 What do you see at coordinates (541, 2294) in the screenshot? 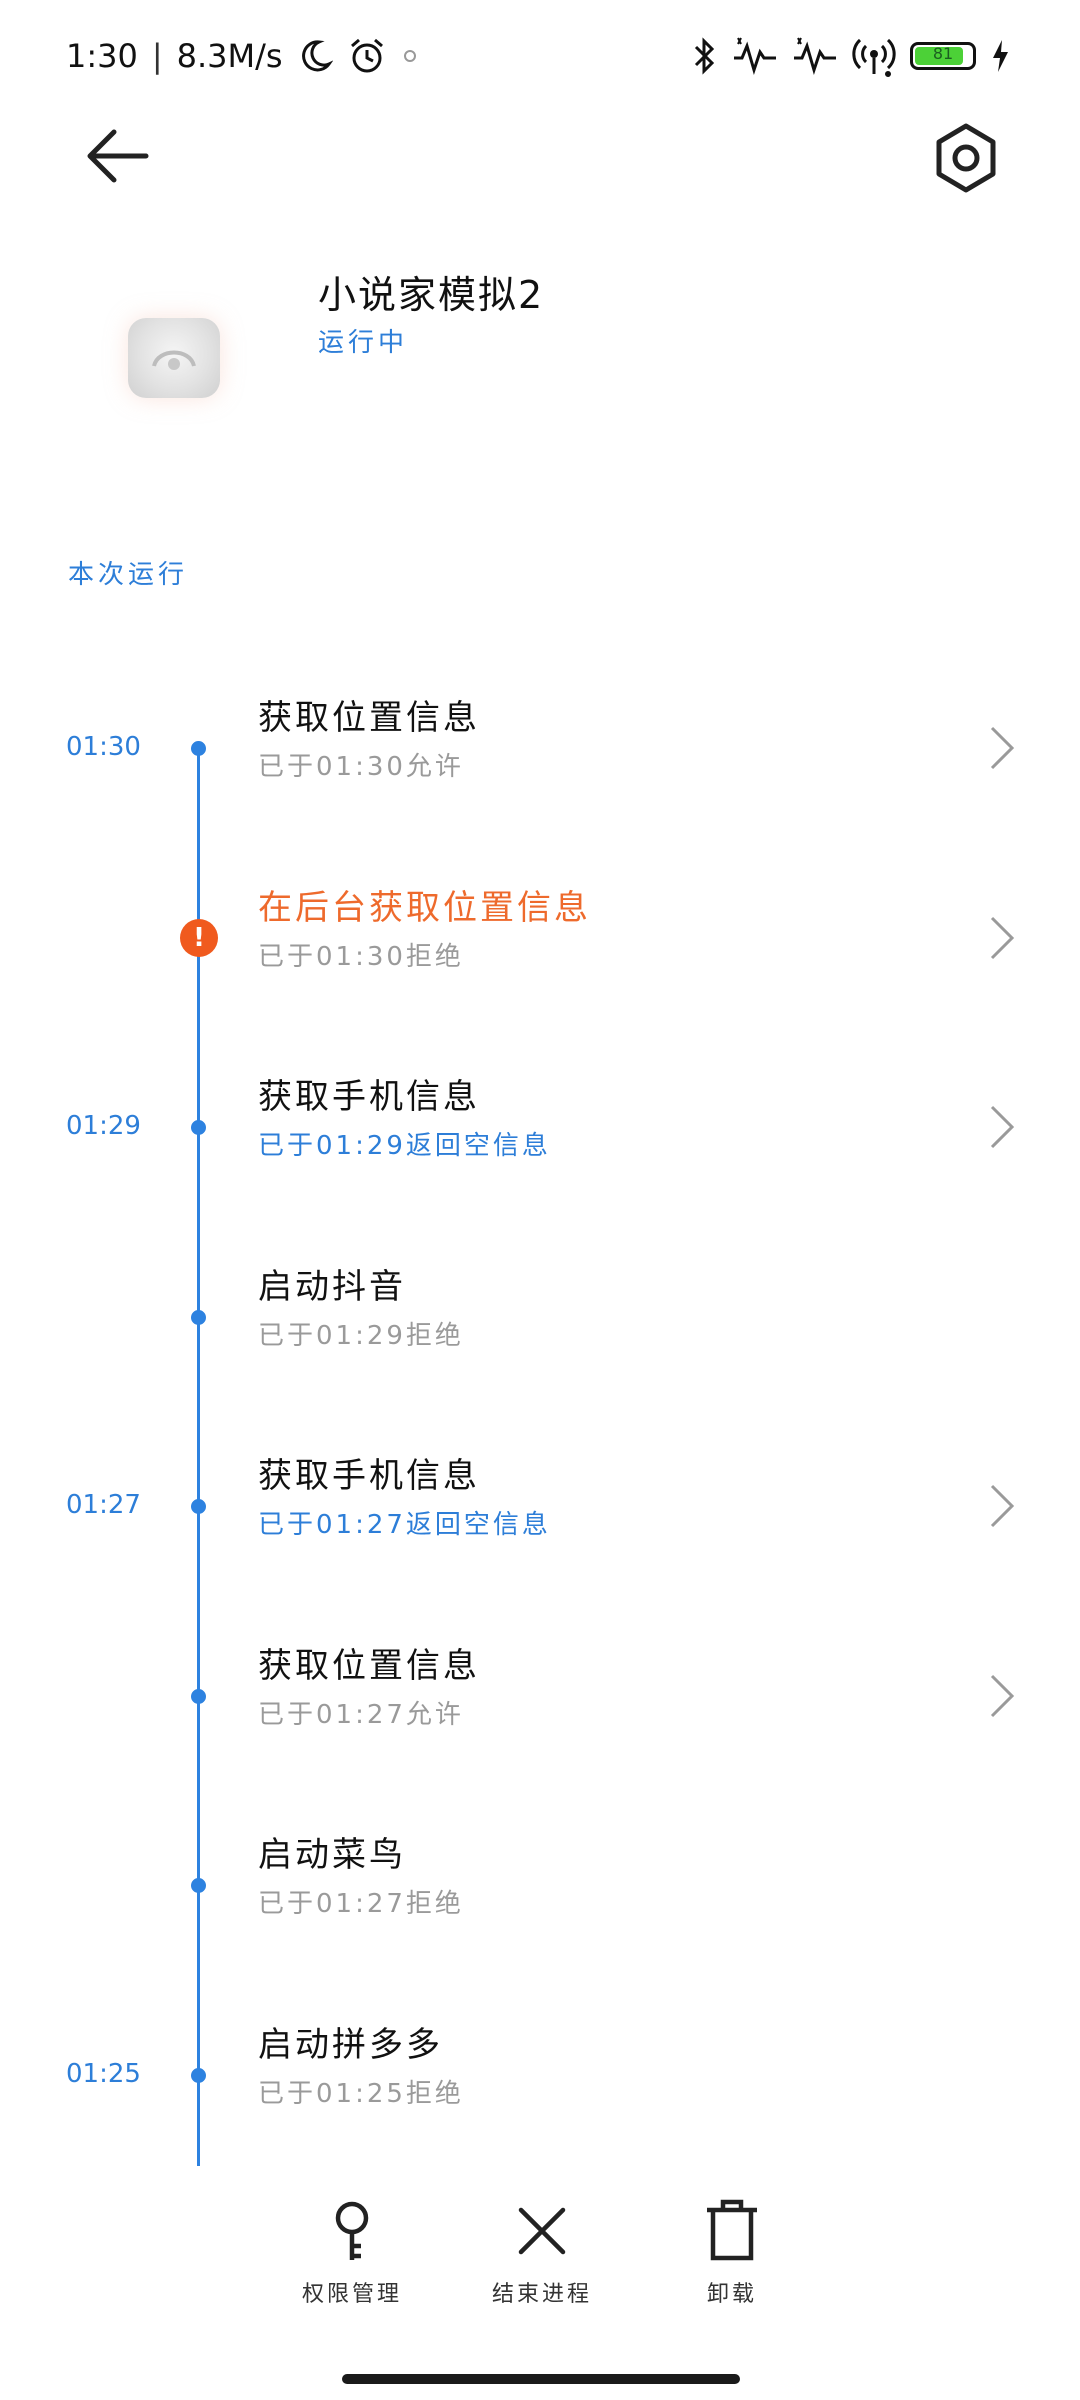
I see `end-process-label: 结束进程` at bounding box center [541, 2294].